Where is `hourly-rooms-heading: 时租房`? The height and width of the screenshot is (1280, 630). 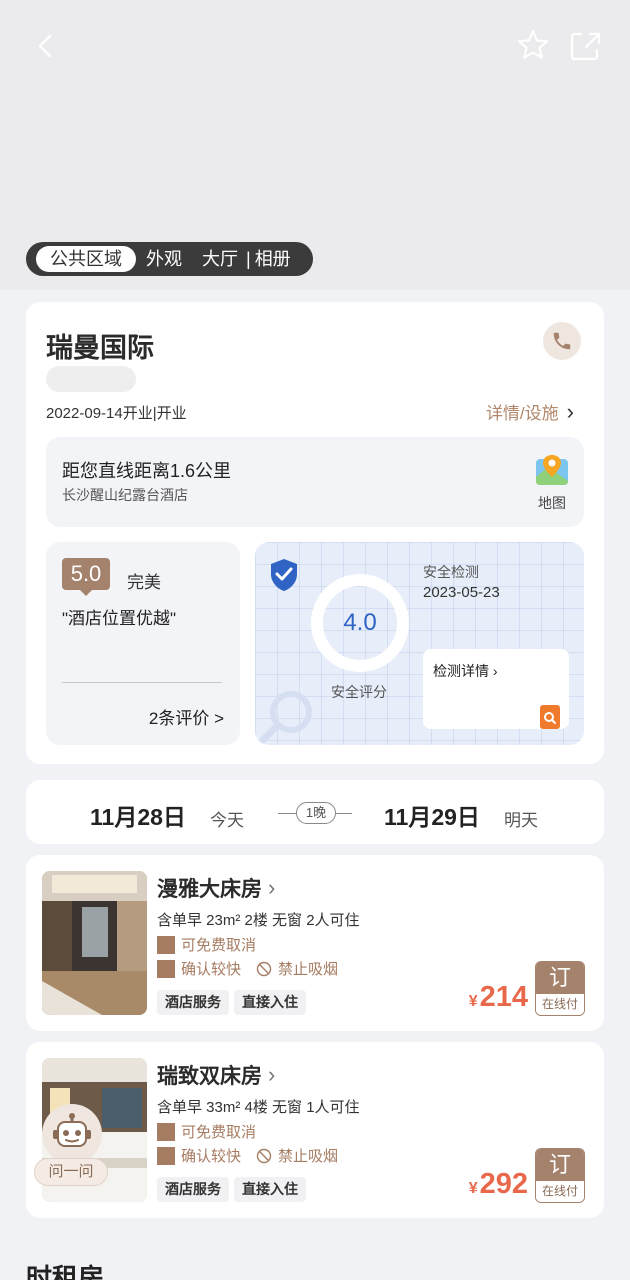 hourly-rooms-heading: 时租房 is located at coordinates (65, 1271).